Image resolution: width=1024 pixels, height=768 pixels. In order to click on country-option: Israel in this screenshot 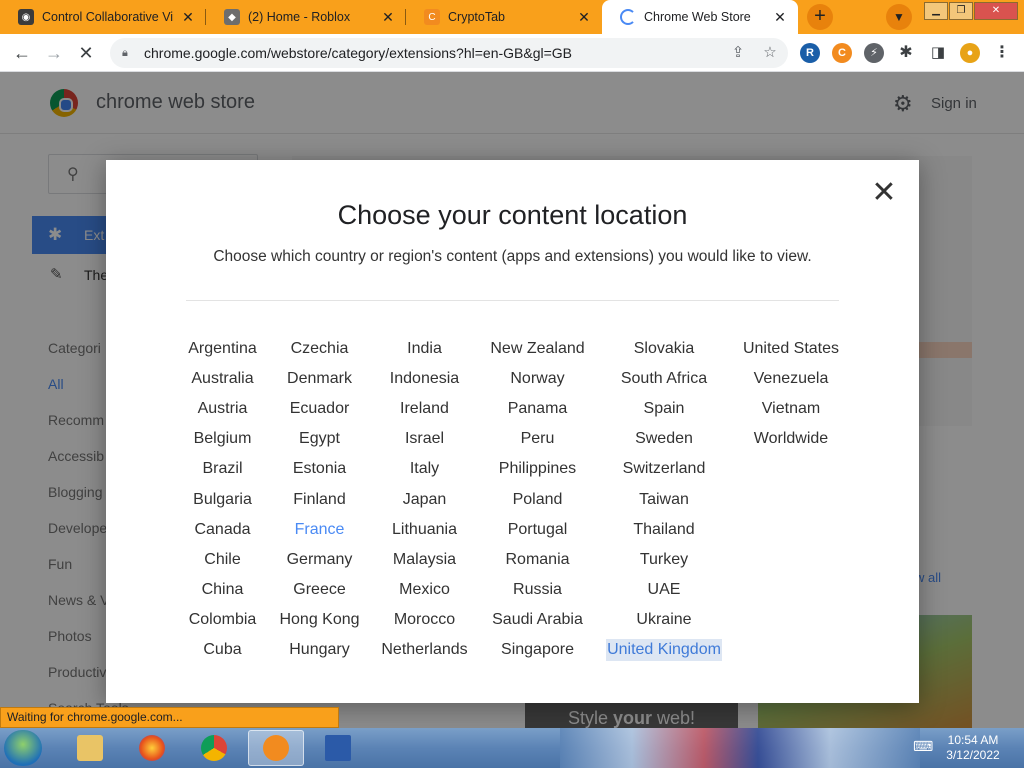, I will do `click(424, 439)`.